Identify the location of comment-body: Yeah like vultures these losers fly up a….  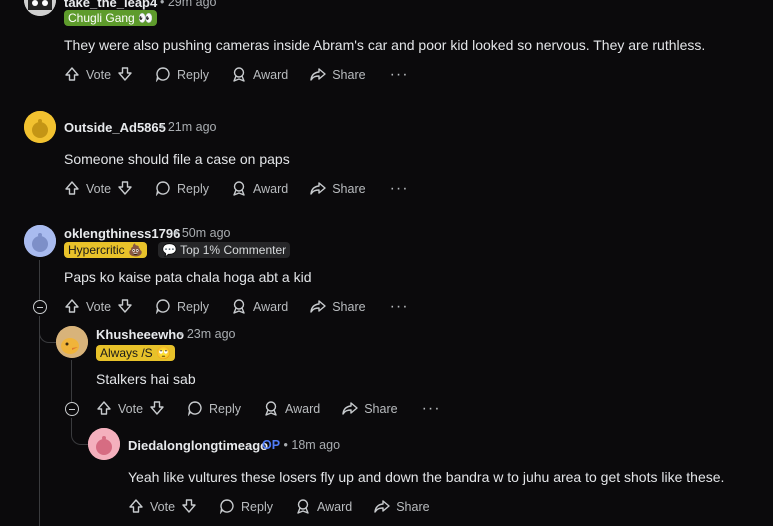
(426, 477).